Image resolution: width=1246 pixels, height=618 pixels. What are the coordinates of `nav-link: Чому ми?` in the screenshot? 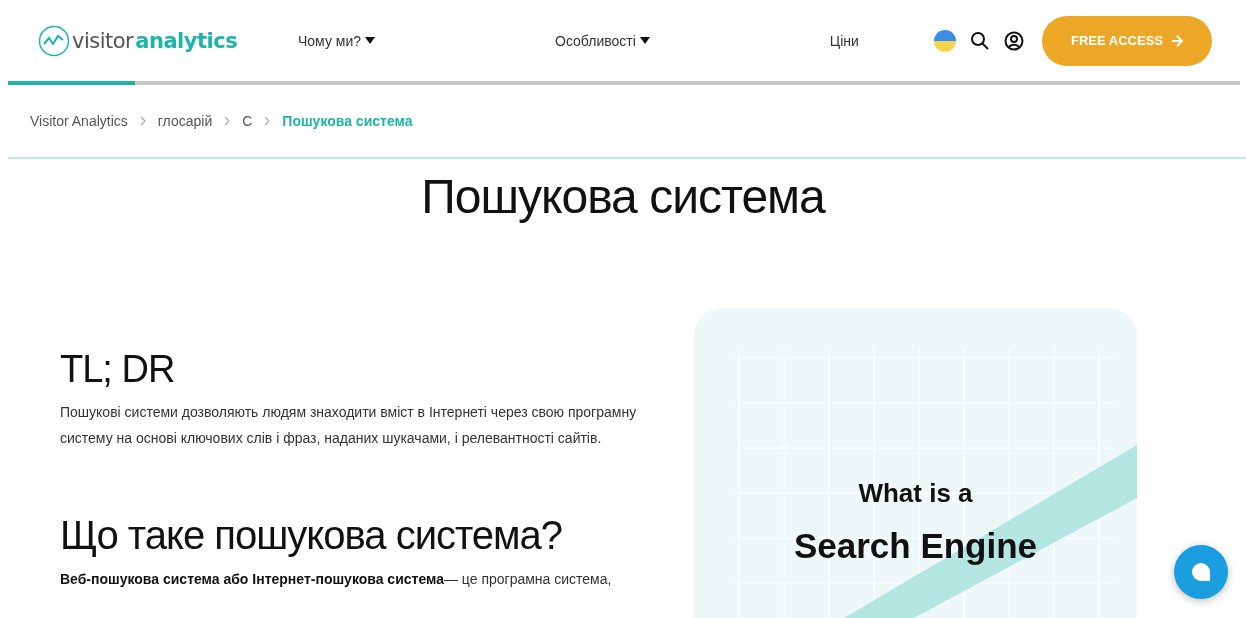 It's located at (337, 40).